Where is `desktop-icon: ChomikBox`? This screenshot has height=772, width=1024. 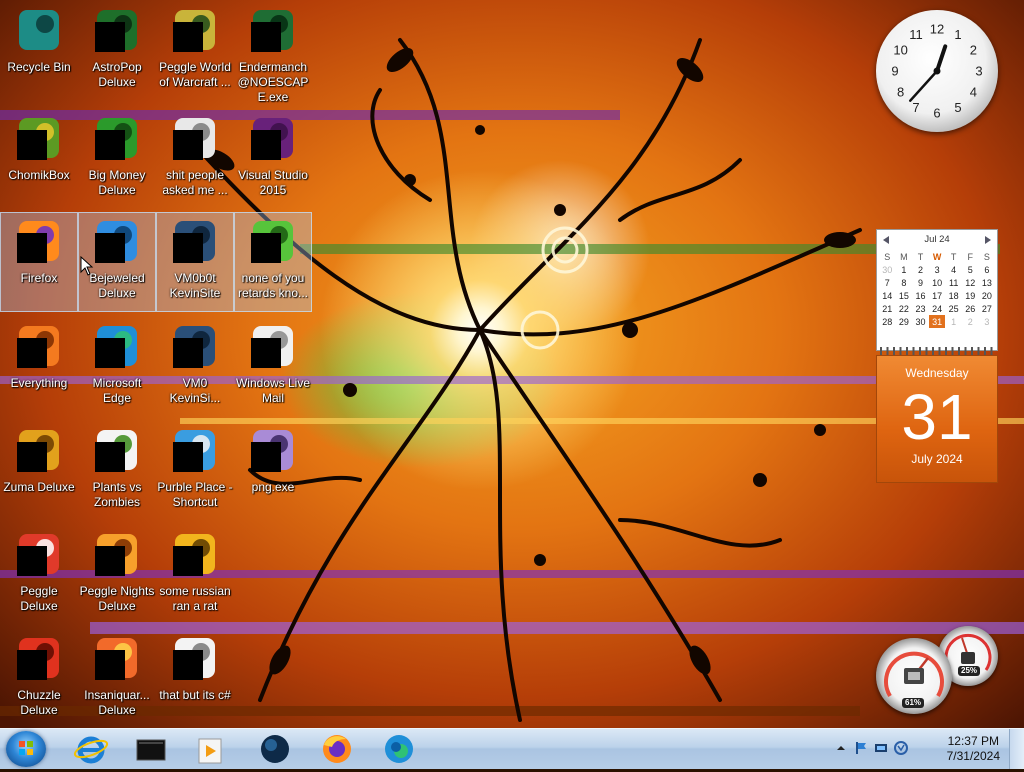
desktop-icon: ChomikBox is located at coordinates (39, 160).